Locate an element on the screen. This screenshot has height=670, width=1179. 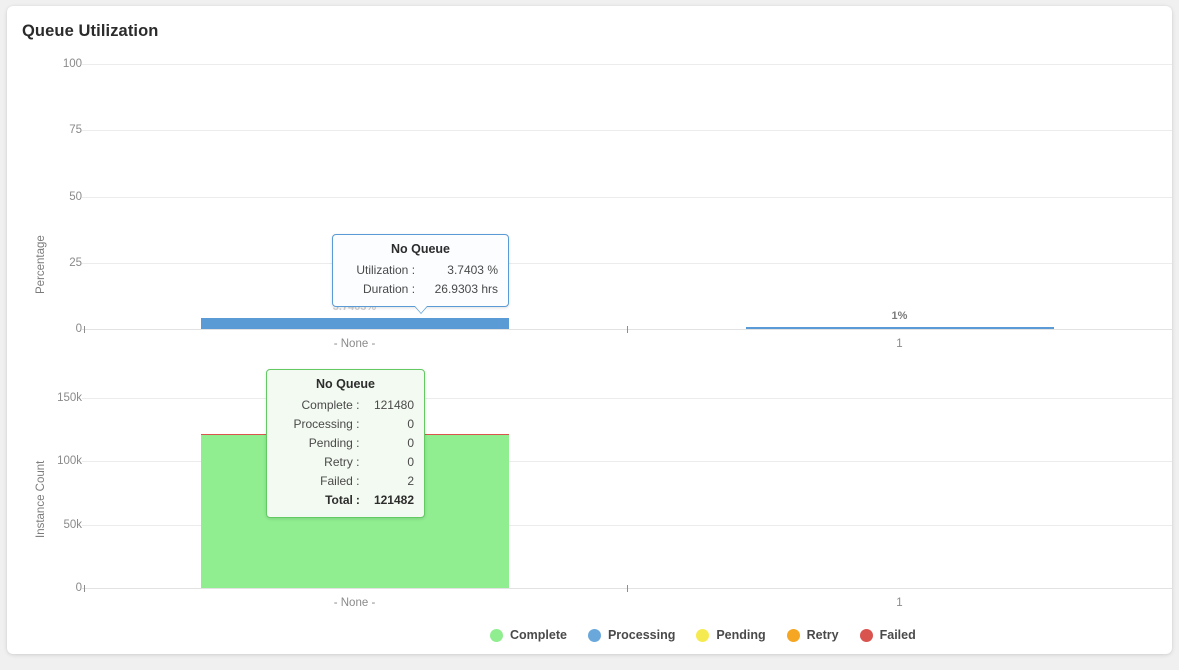
tooltip-row-value: 2 is located at coordinates (410, 480).